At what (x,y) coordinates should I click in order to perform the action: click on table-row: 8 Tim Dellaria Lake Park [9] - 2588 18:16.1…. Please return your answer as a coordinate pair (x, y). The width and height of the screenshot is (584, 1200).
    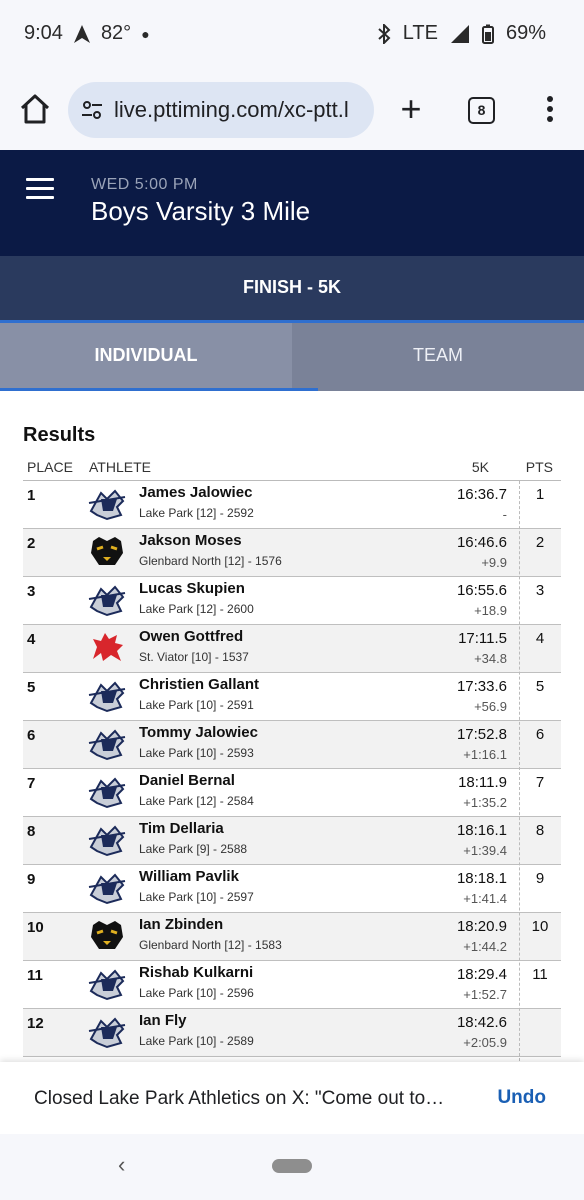
    Looking at the image, I should click on (292, 841).